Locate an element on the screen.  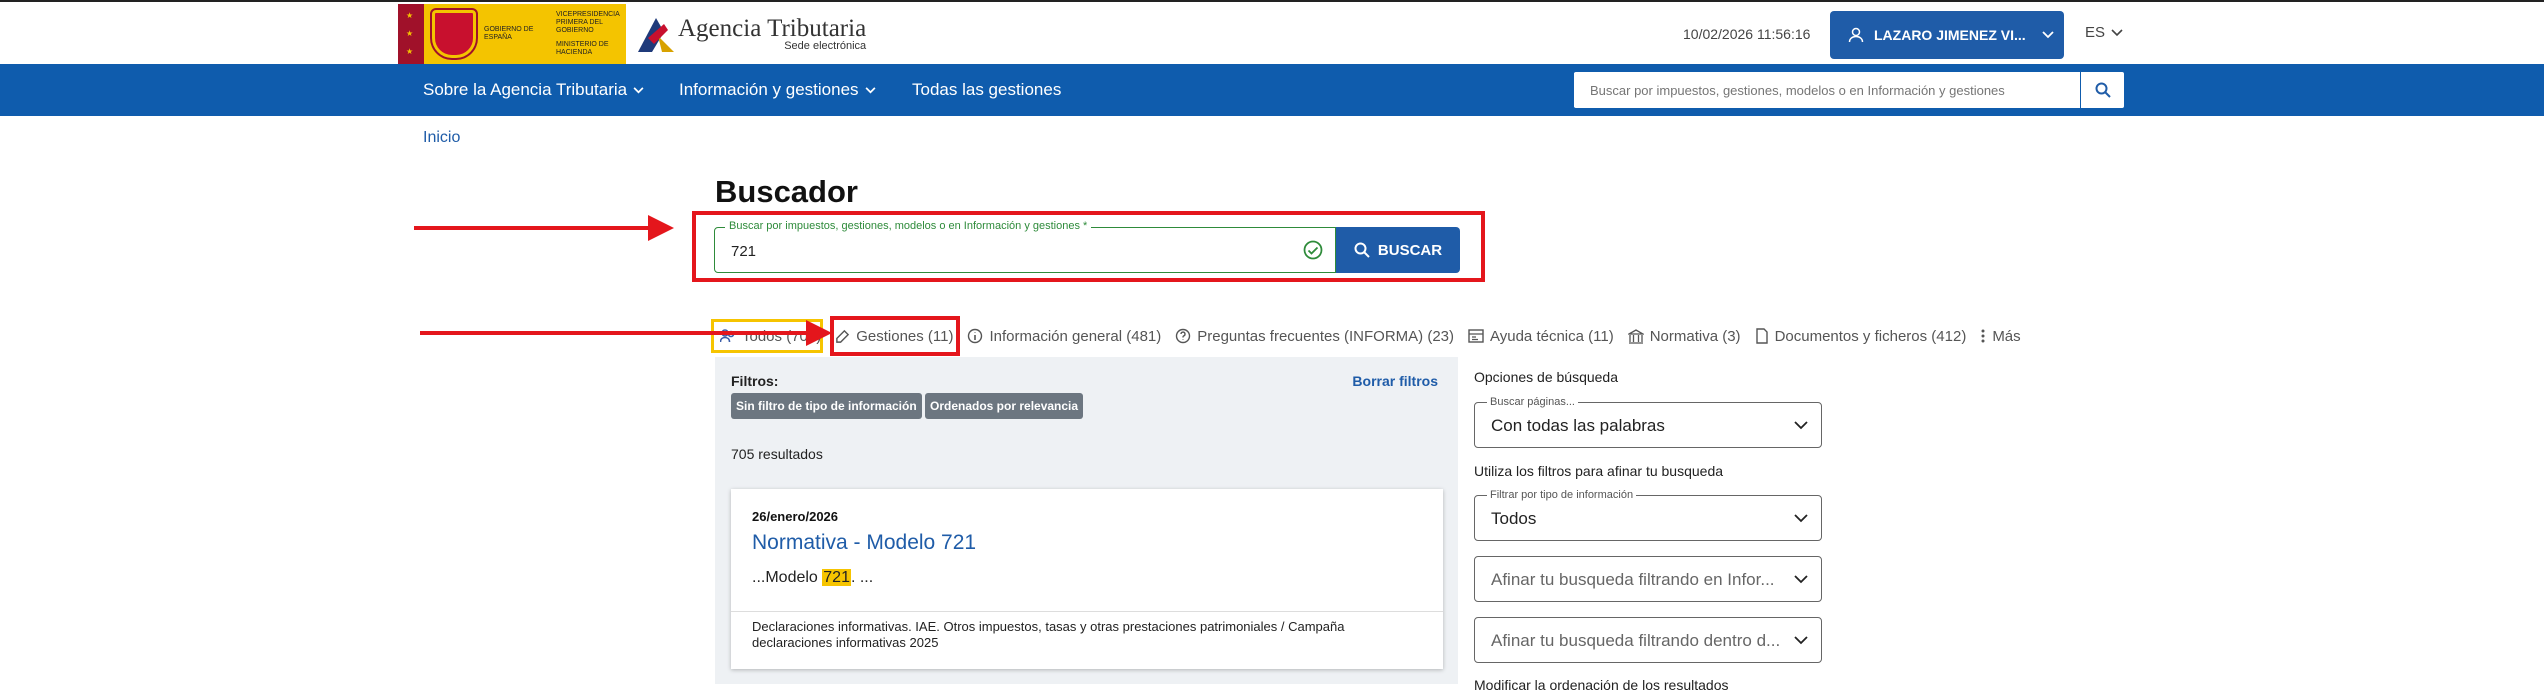
agency-logo: Agencia Tributaria Sede electrónica is located at coordinates (750, 34).